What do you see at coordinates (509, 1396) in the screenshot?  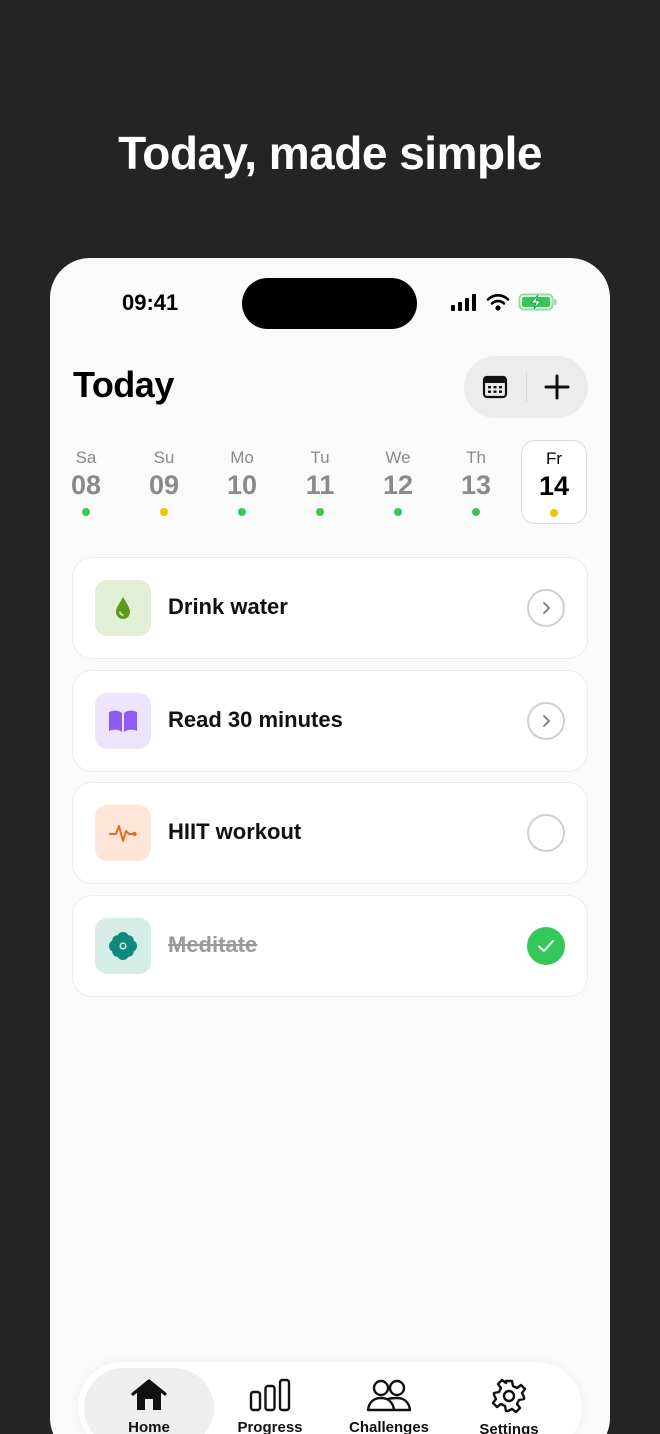 I see `gear-icon` at bounding box center [509, 1396].